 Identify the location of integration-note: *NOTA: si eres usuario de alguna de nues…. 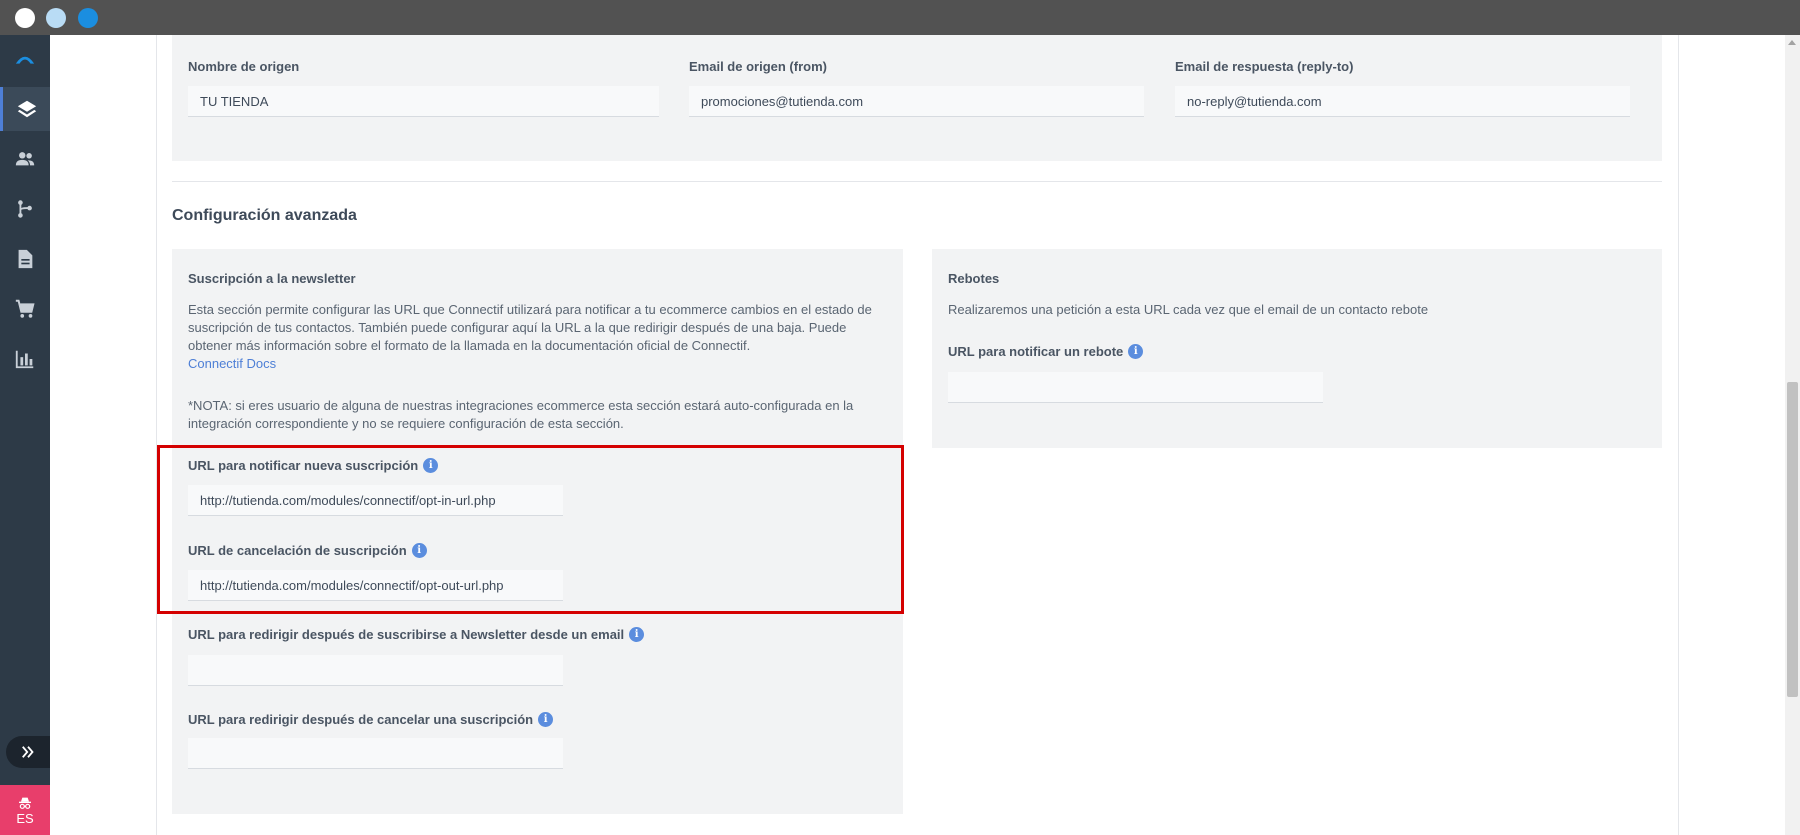
(521, 414).